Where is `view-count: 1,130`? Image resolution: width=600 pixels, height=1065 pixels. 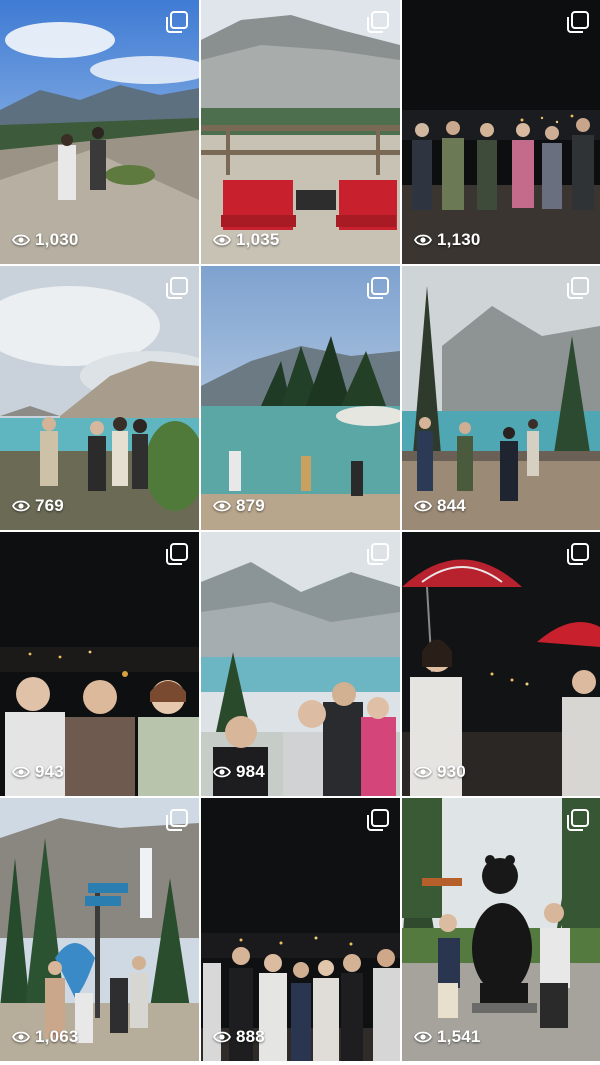
view-count: 1,130 is located at coordinates (447, 240).